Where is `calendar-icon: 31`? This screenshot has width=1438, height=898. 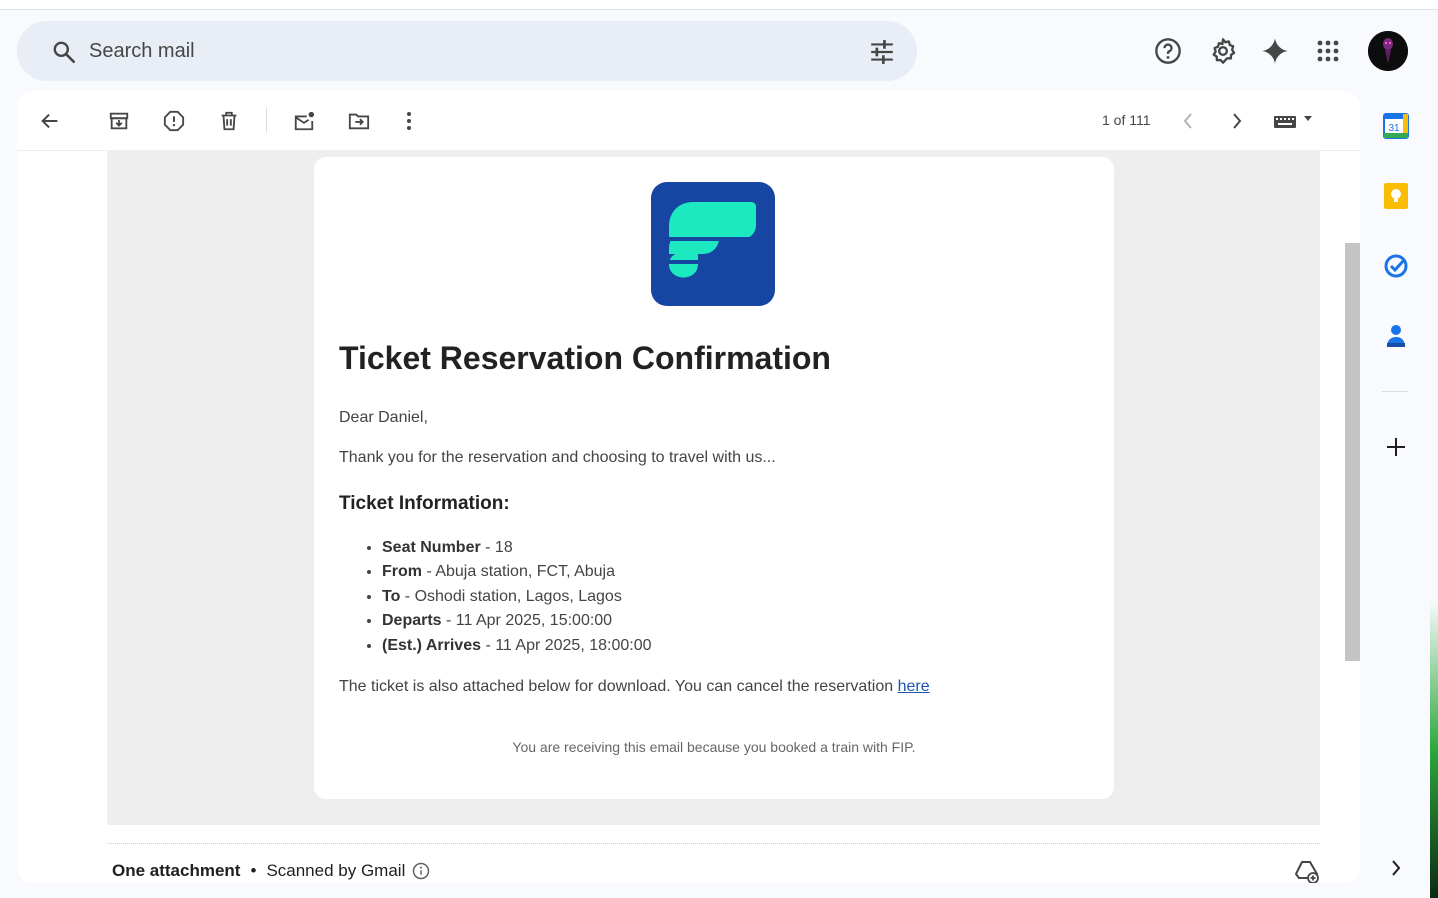
calendar-icon: 31 is located at coordinates (1396, 126).